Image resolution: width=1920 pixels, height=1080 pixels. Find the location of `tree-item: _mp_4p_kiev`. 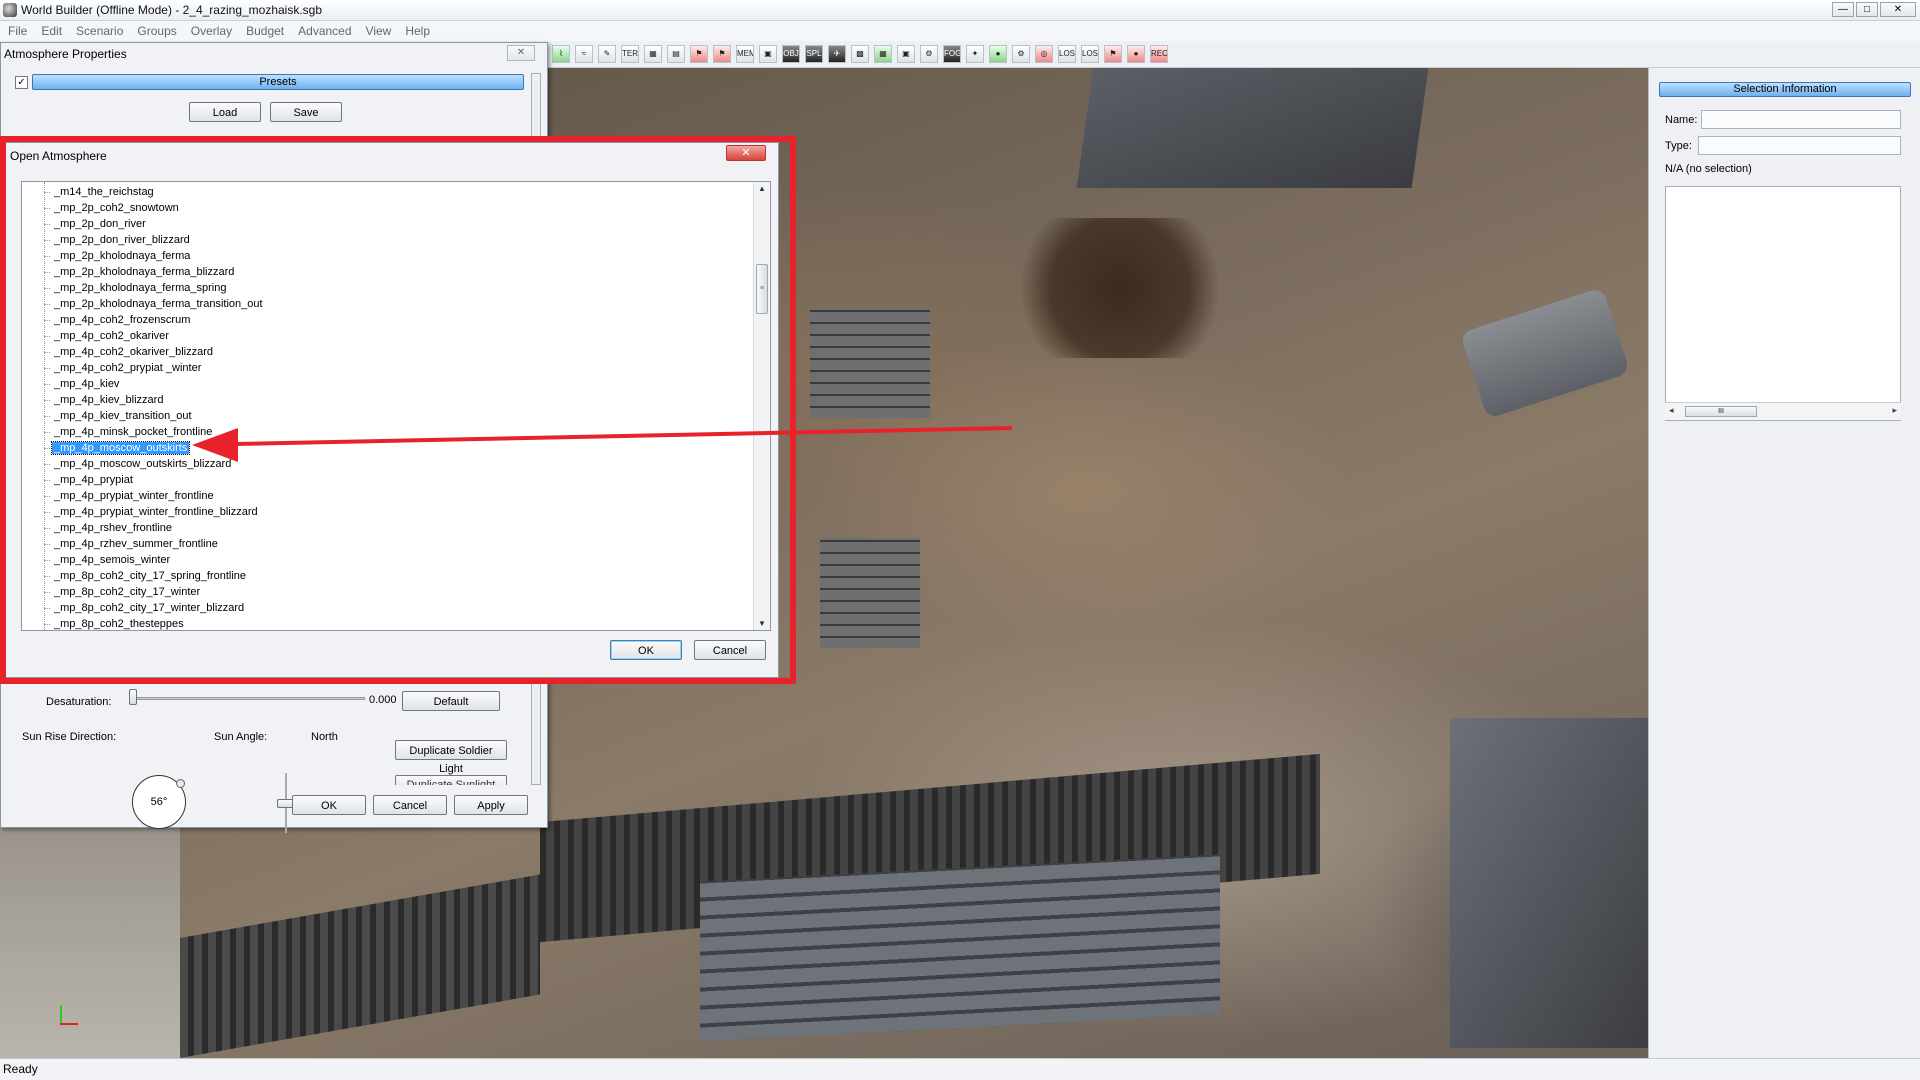

tree-item: _mp_4p_kiev is located at coordinates (154, 384).